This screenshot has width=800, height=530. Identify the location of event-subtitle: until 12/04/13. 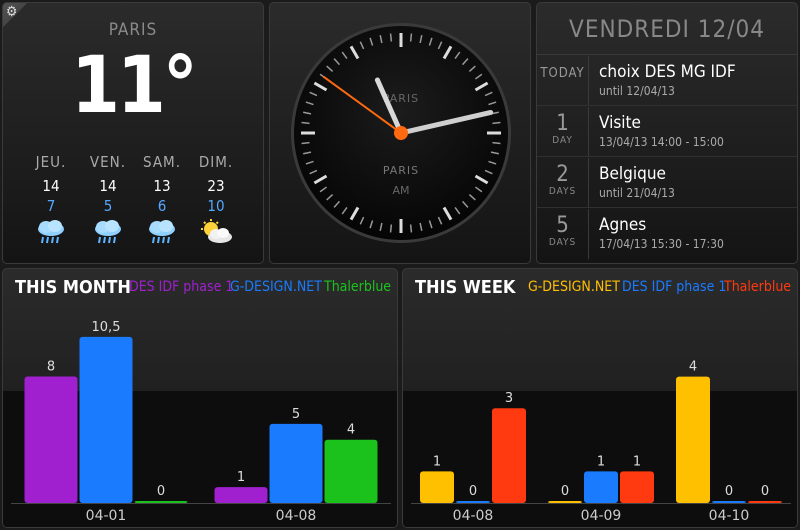
(637, 91).